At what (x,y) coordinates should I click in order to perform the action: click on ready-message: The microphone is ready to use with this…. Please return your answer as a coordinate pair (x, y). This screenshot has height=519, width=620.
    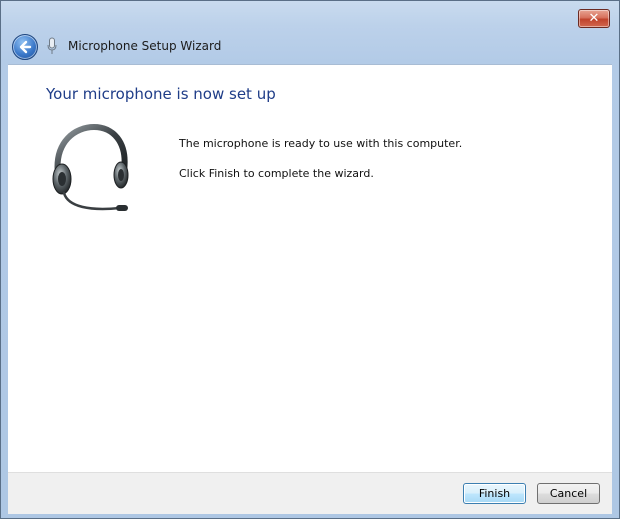
    Looking at the image, I should click on (321, 143).